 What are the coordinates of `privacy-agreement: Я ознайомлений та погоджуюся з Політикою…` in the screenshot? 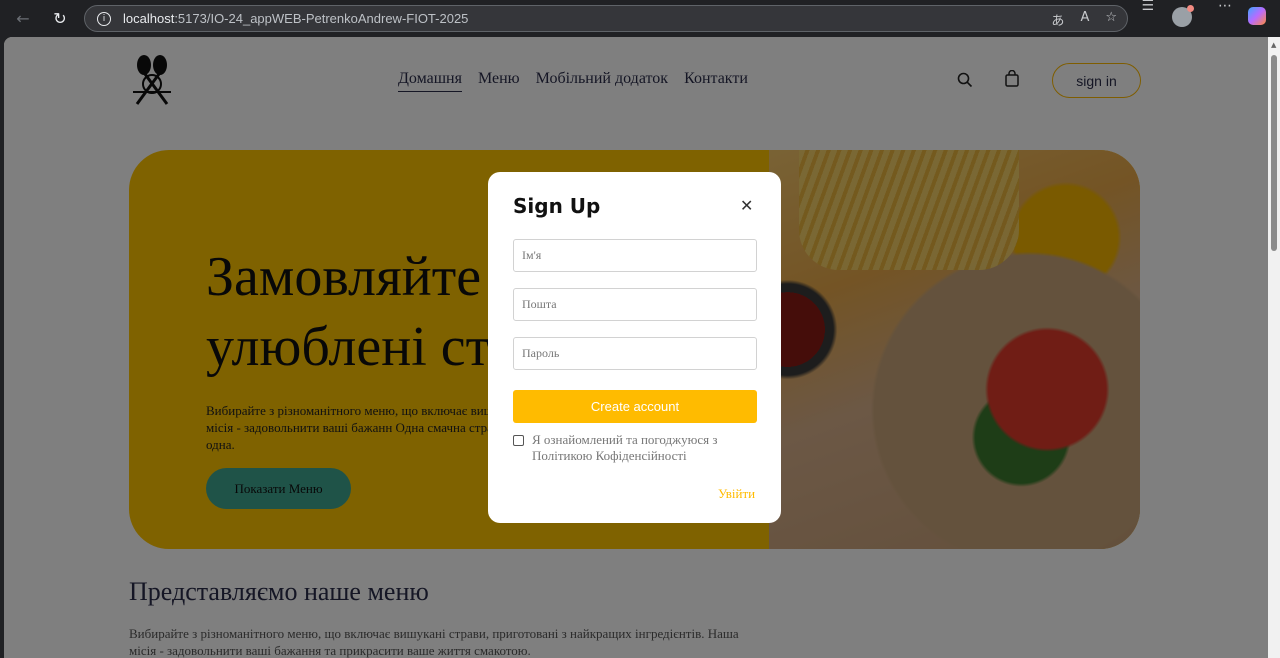 It's located at (633, 448).